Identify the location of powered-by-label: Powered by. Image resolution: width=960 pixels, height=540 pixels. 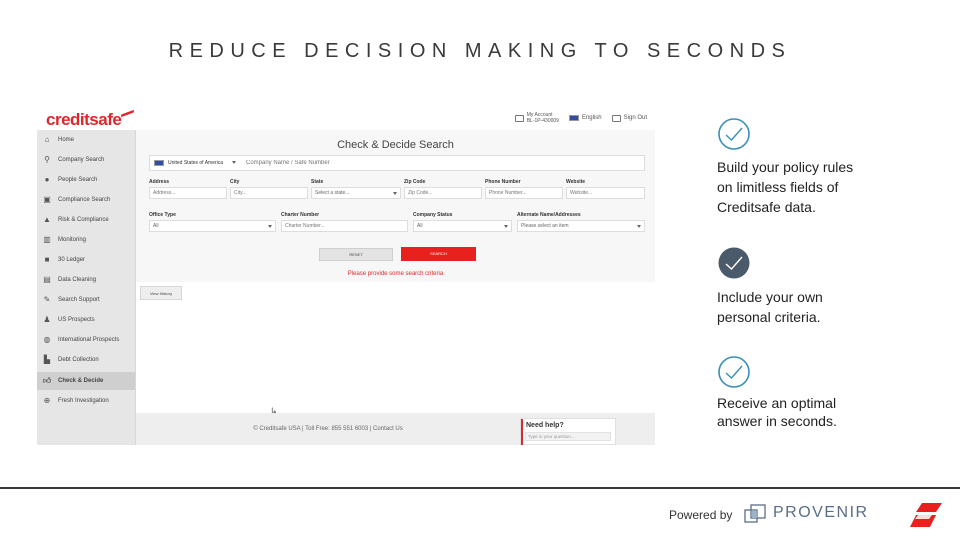
(701, 515).